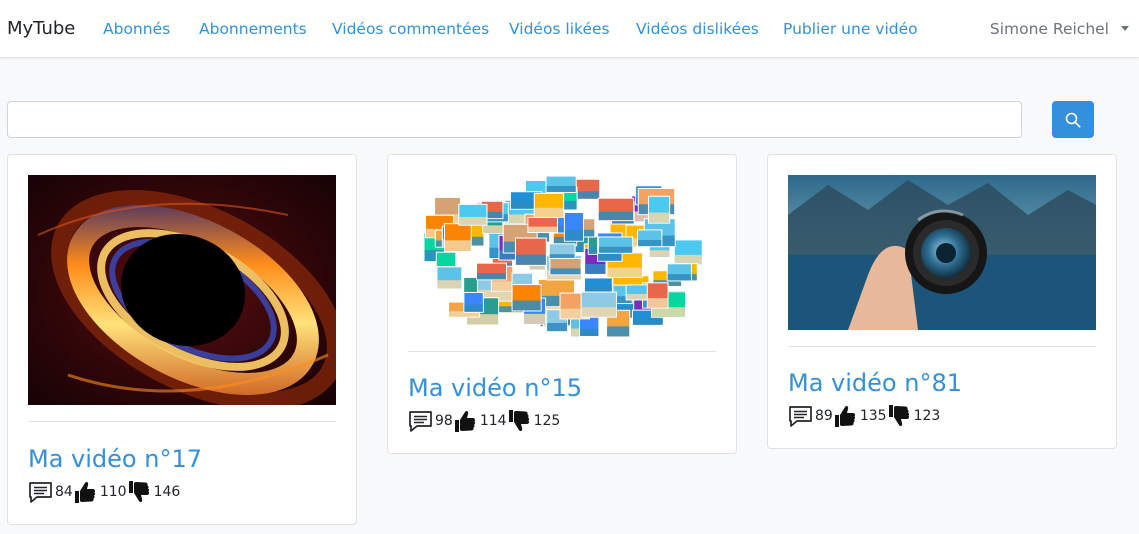 Image resolution: width=1139 pixels, height=534 pixels. I want to click on video-title: Ma vidéo n°17, so click(115, 459).